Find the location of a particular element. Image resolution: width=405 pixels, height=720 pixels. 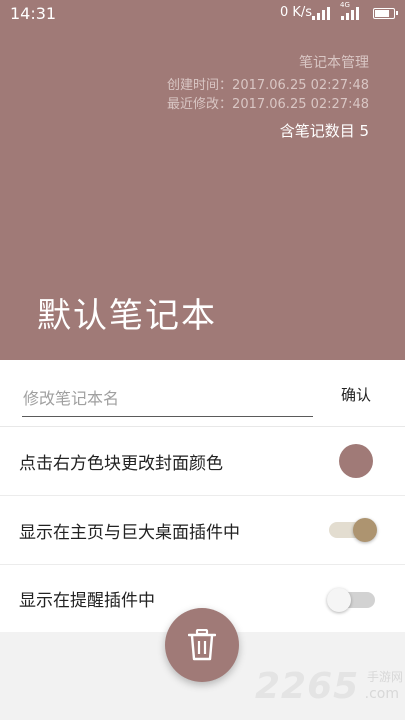

cell-signal-icon is located at coordinates (352, 13).